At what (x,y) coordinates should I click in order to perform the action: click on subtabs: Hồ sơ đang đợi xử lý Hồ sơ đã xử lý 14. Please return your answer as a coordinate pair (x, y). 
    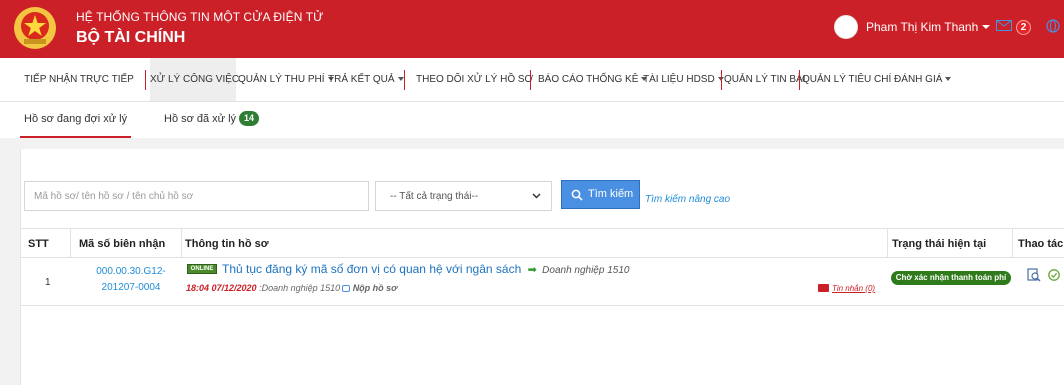
    Looking at the image, I should click on (532, 120).